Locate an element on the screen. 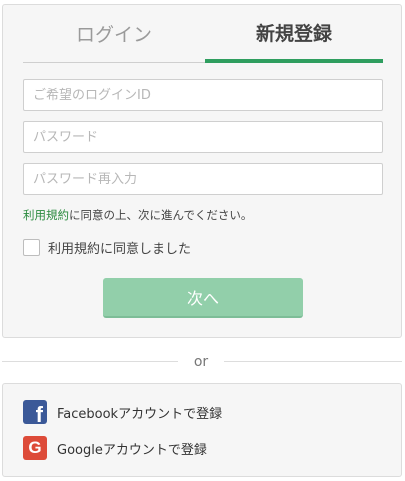 The image size is (405, 481). or-divider-text: or is located at coordinates (201, 362).